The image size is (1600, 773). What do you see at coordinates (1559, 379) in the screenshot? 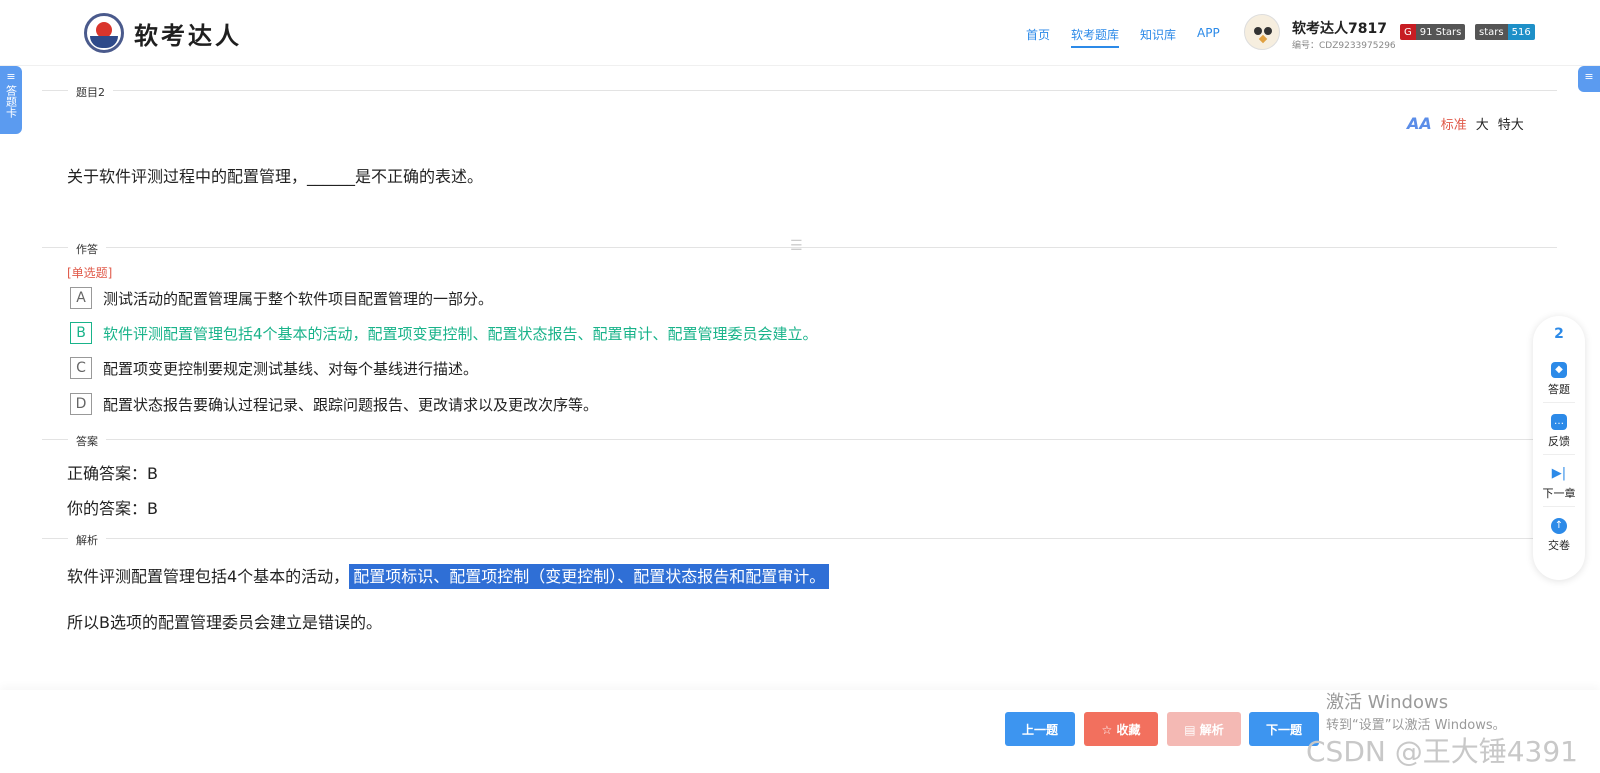
I see `answer-sheet-button: ◆ 答题` at bounding box center [1559, 379].